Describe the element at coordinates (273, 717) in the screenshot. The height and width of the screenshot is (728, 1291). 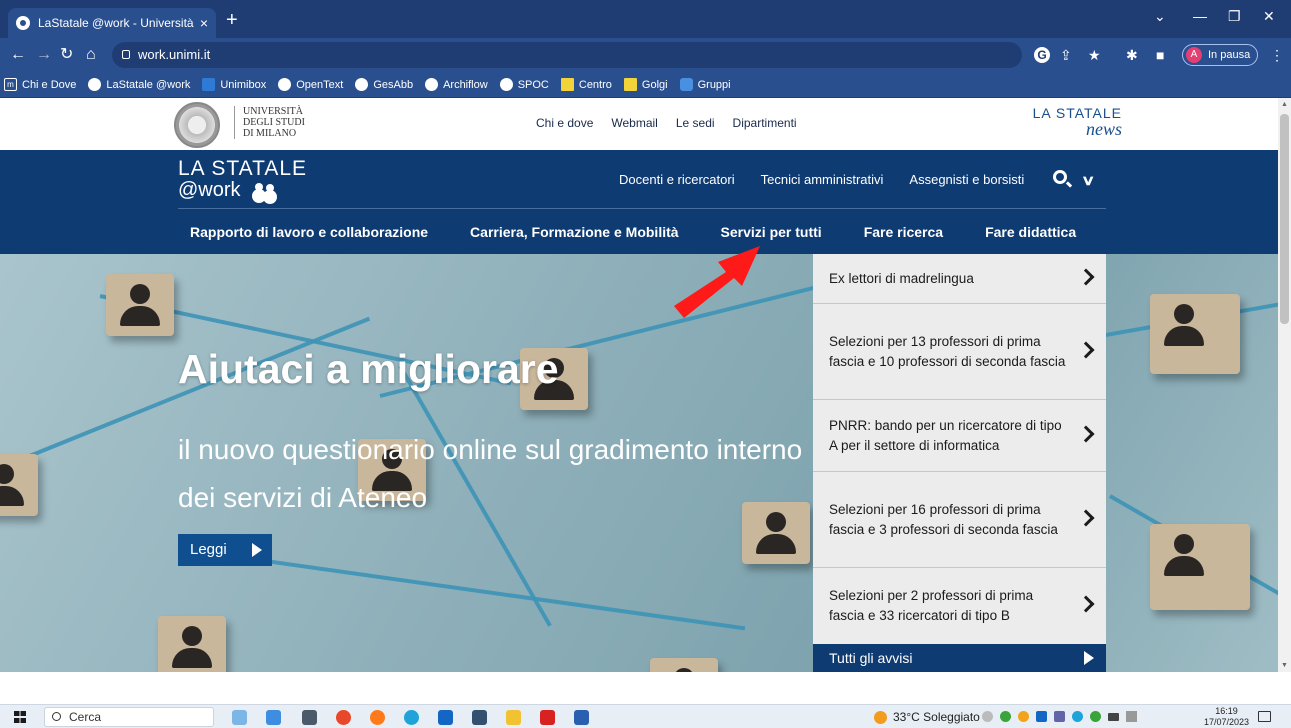
I see `person-app-icon` at that location.